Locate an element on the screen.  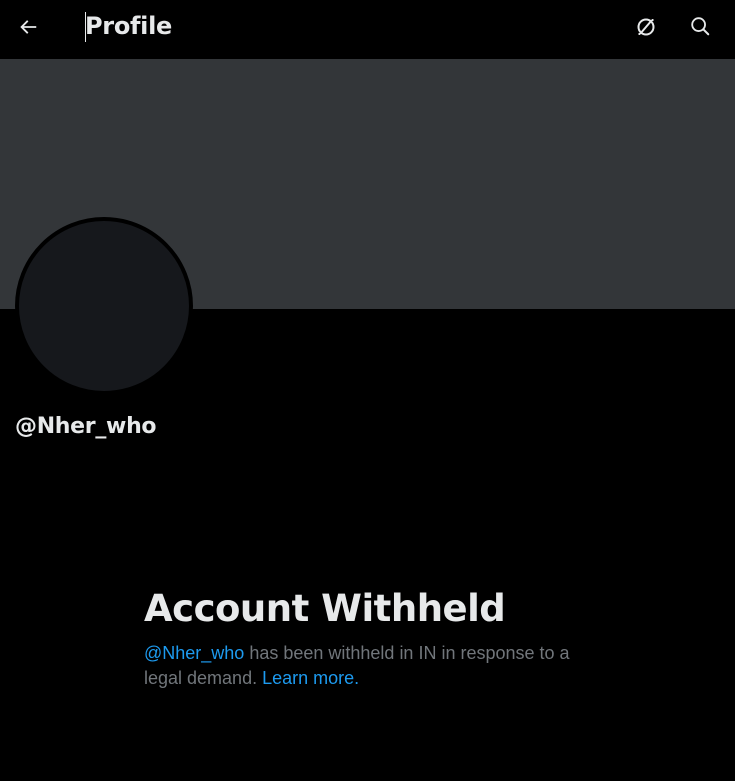
profile-handle: @Nher_who is located at coordinates (86, 426).